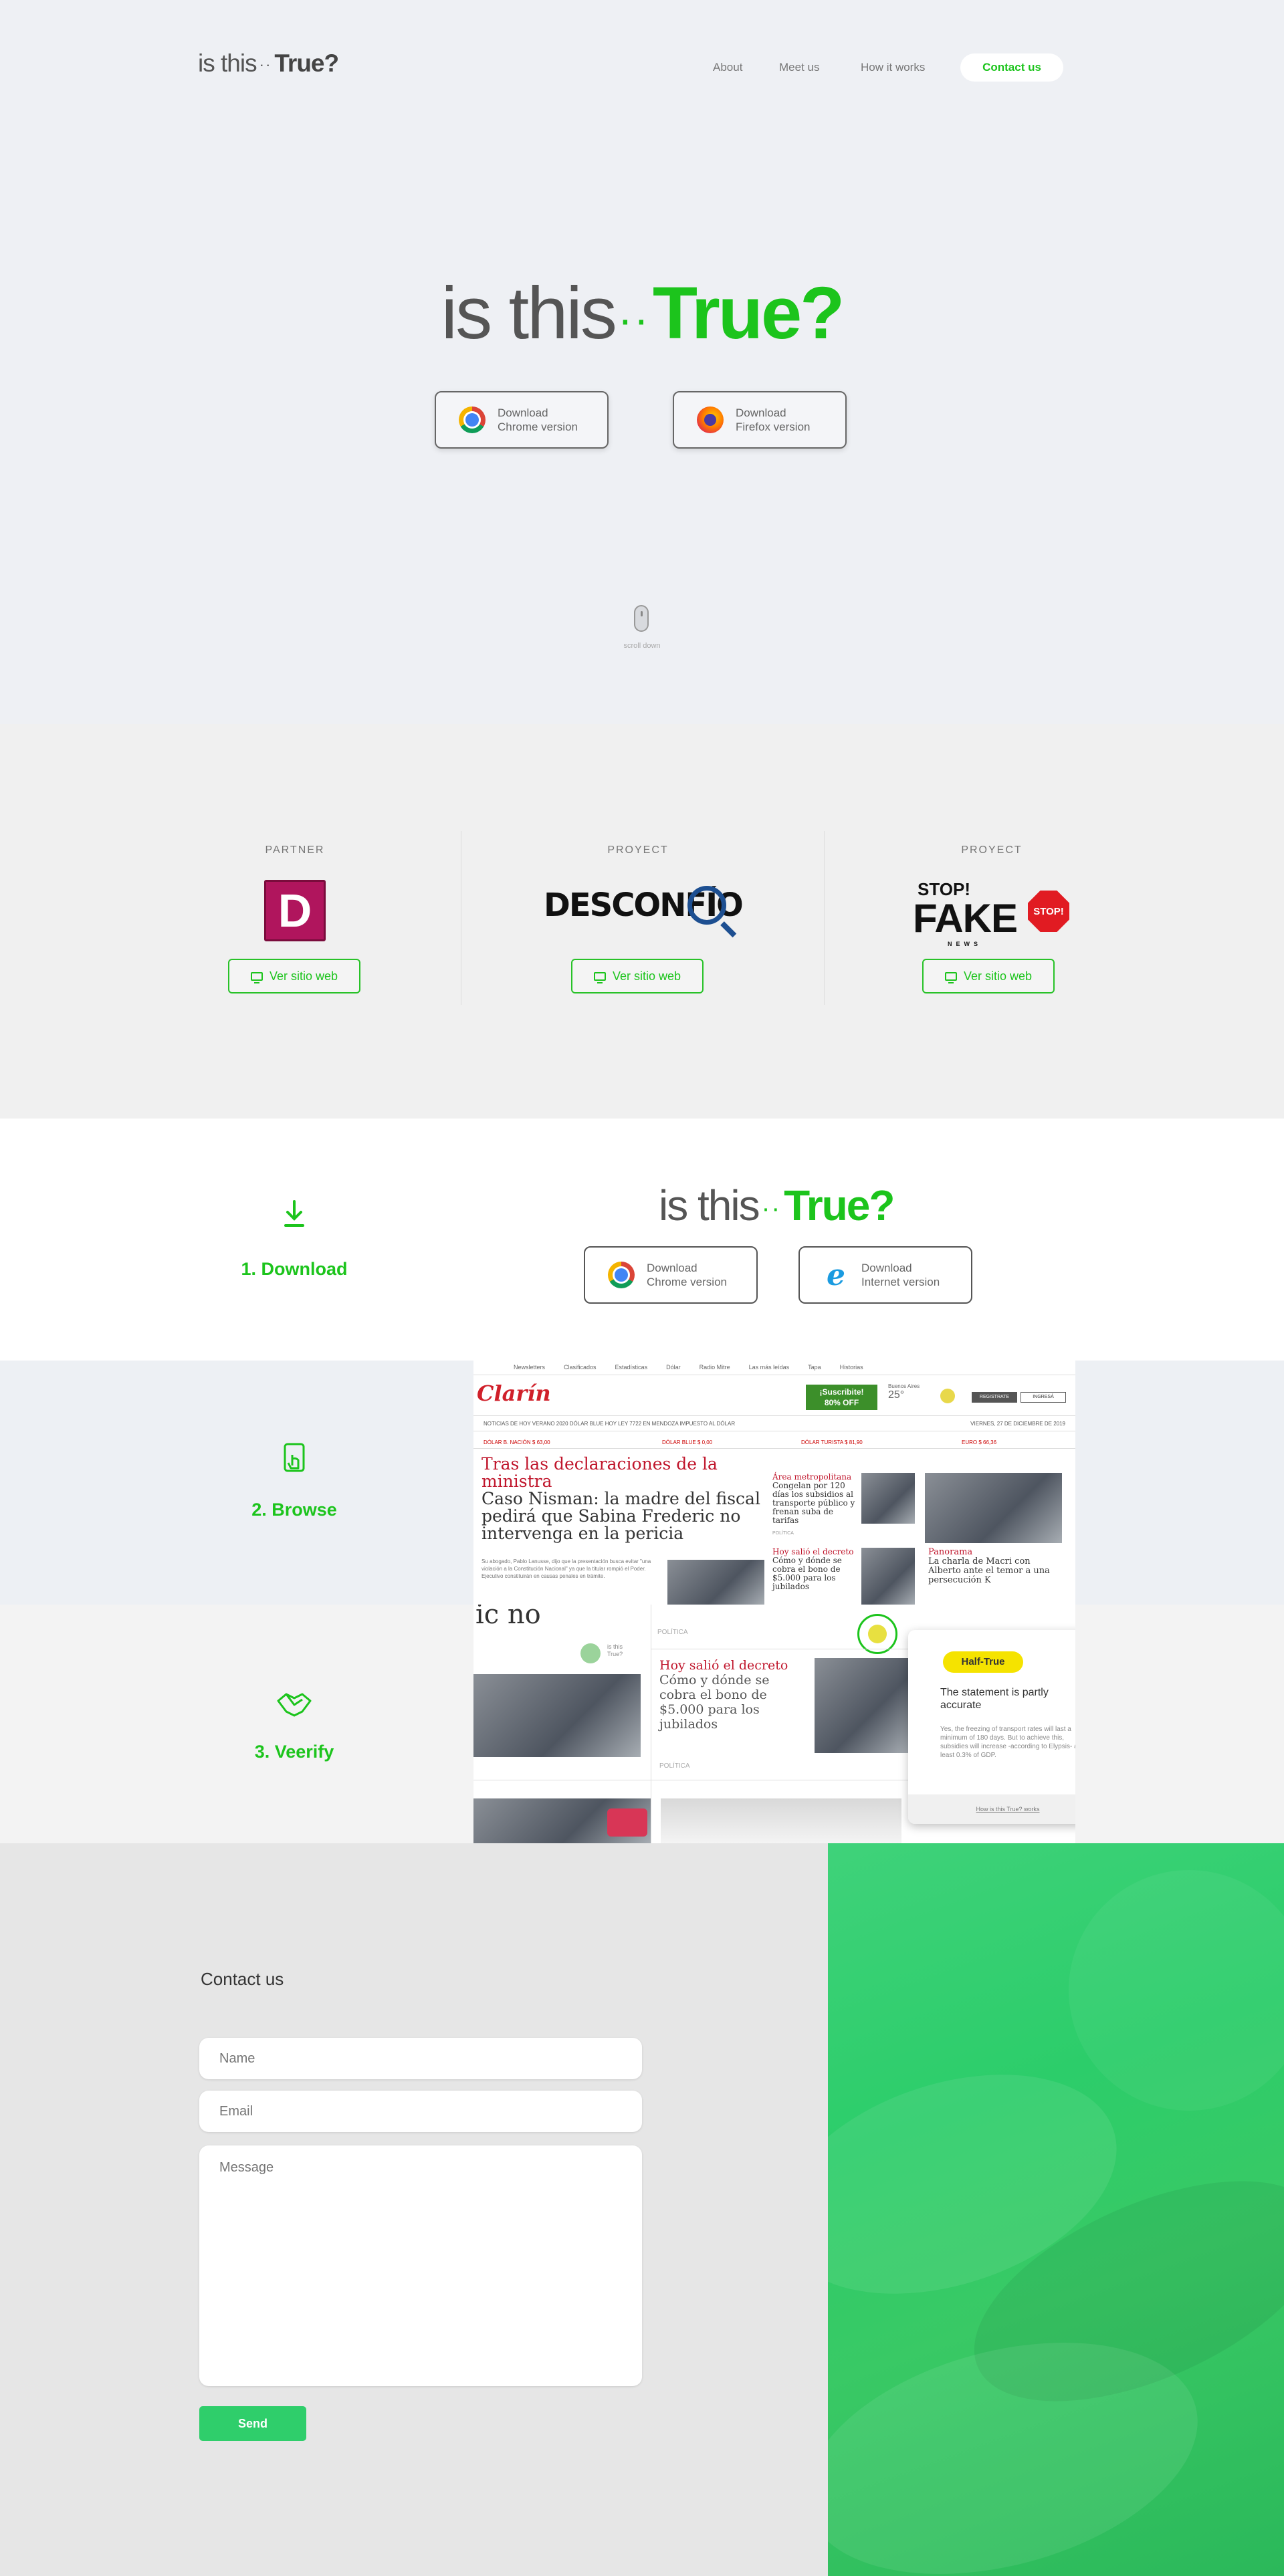 This screenshot has height=2576, width=1284. Describe the element at coordinates (590, 1653) in the screenshot. I see `mini-badge-dot-icon` at that location.